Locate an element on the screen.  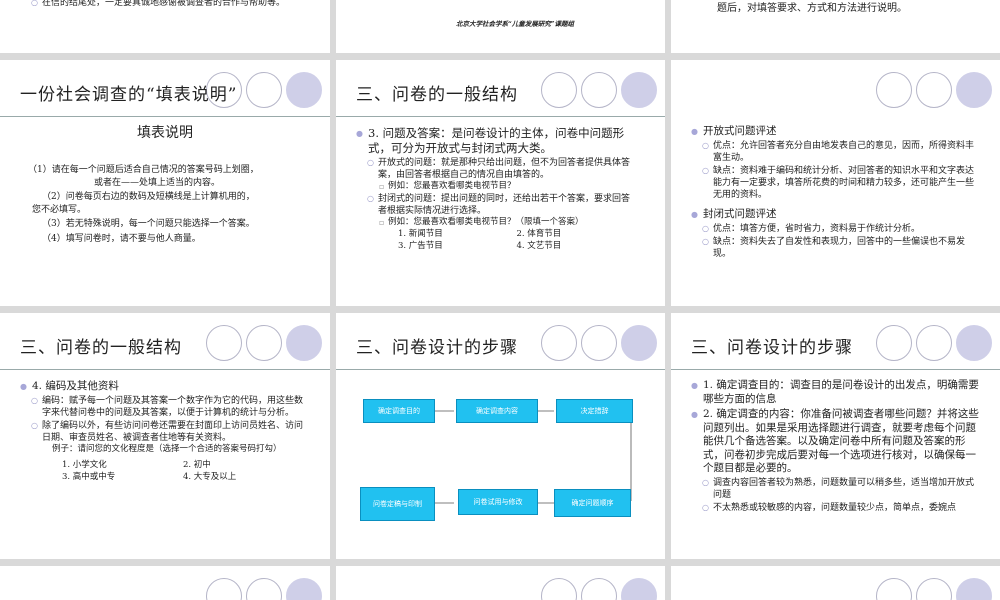
open-example: 例如：您最喜欢看哪类电视节目？ is located at coordinates (495, 186).